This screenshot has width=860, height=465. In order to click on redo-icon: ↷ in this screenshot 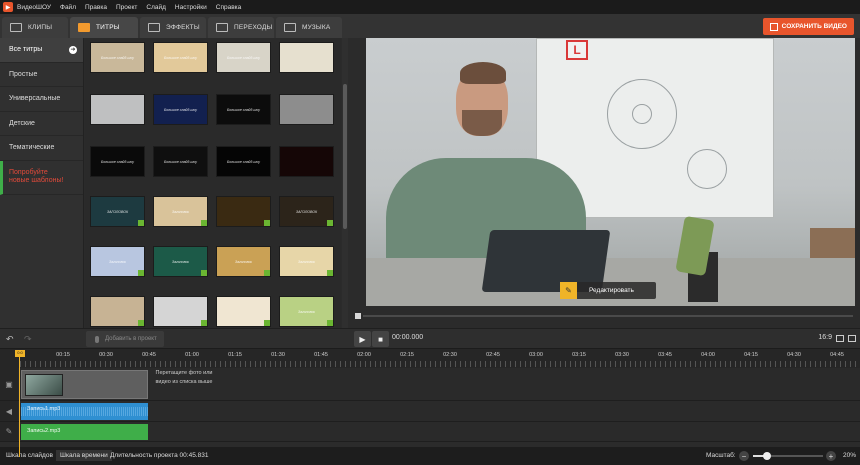, I will do `click(28, 339)`.